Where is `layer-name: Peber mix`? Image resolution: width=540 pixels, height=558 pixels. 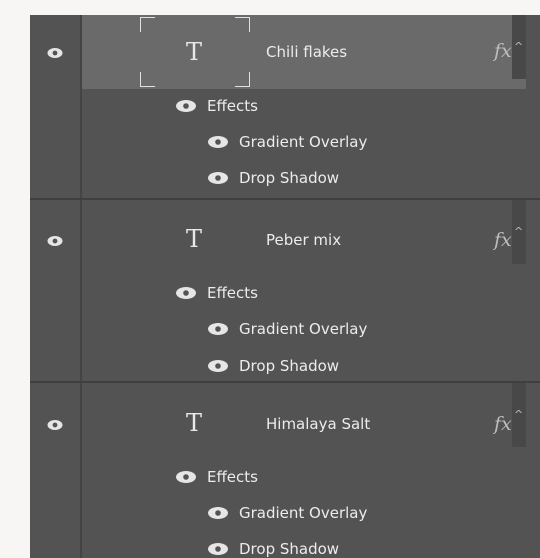 layer-name: Peber mix is located at coordinates (303, 240).